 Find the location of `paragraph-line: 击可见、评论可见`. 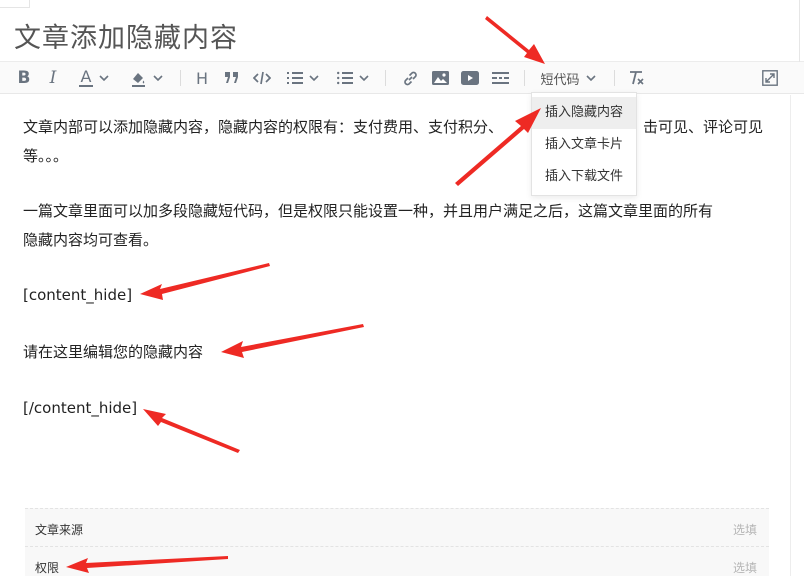

paragraph-line: 击可见、评论可见 is located at coordinates (703, 127).